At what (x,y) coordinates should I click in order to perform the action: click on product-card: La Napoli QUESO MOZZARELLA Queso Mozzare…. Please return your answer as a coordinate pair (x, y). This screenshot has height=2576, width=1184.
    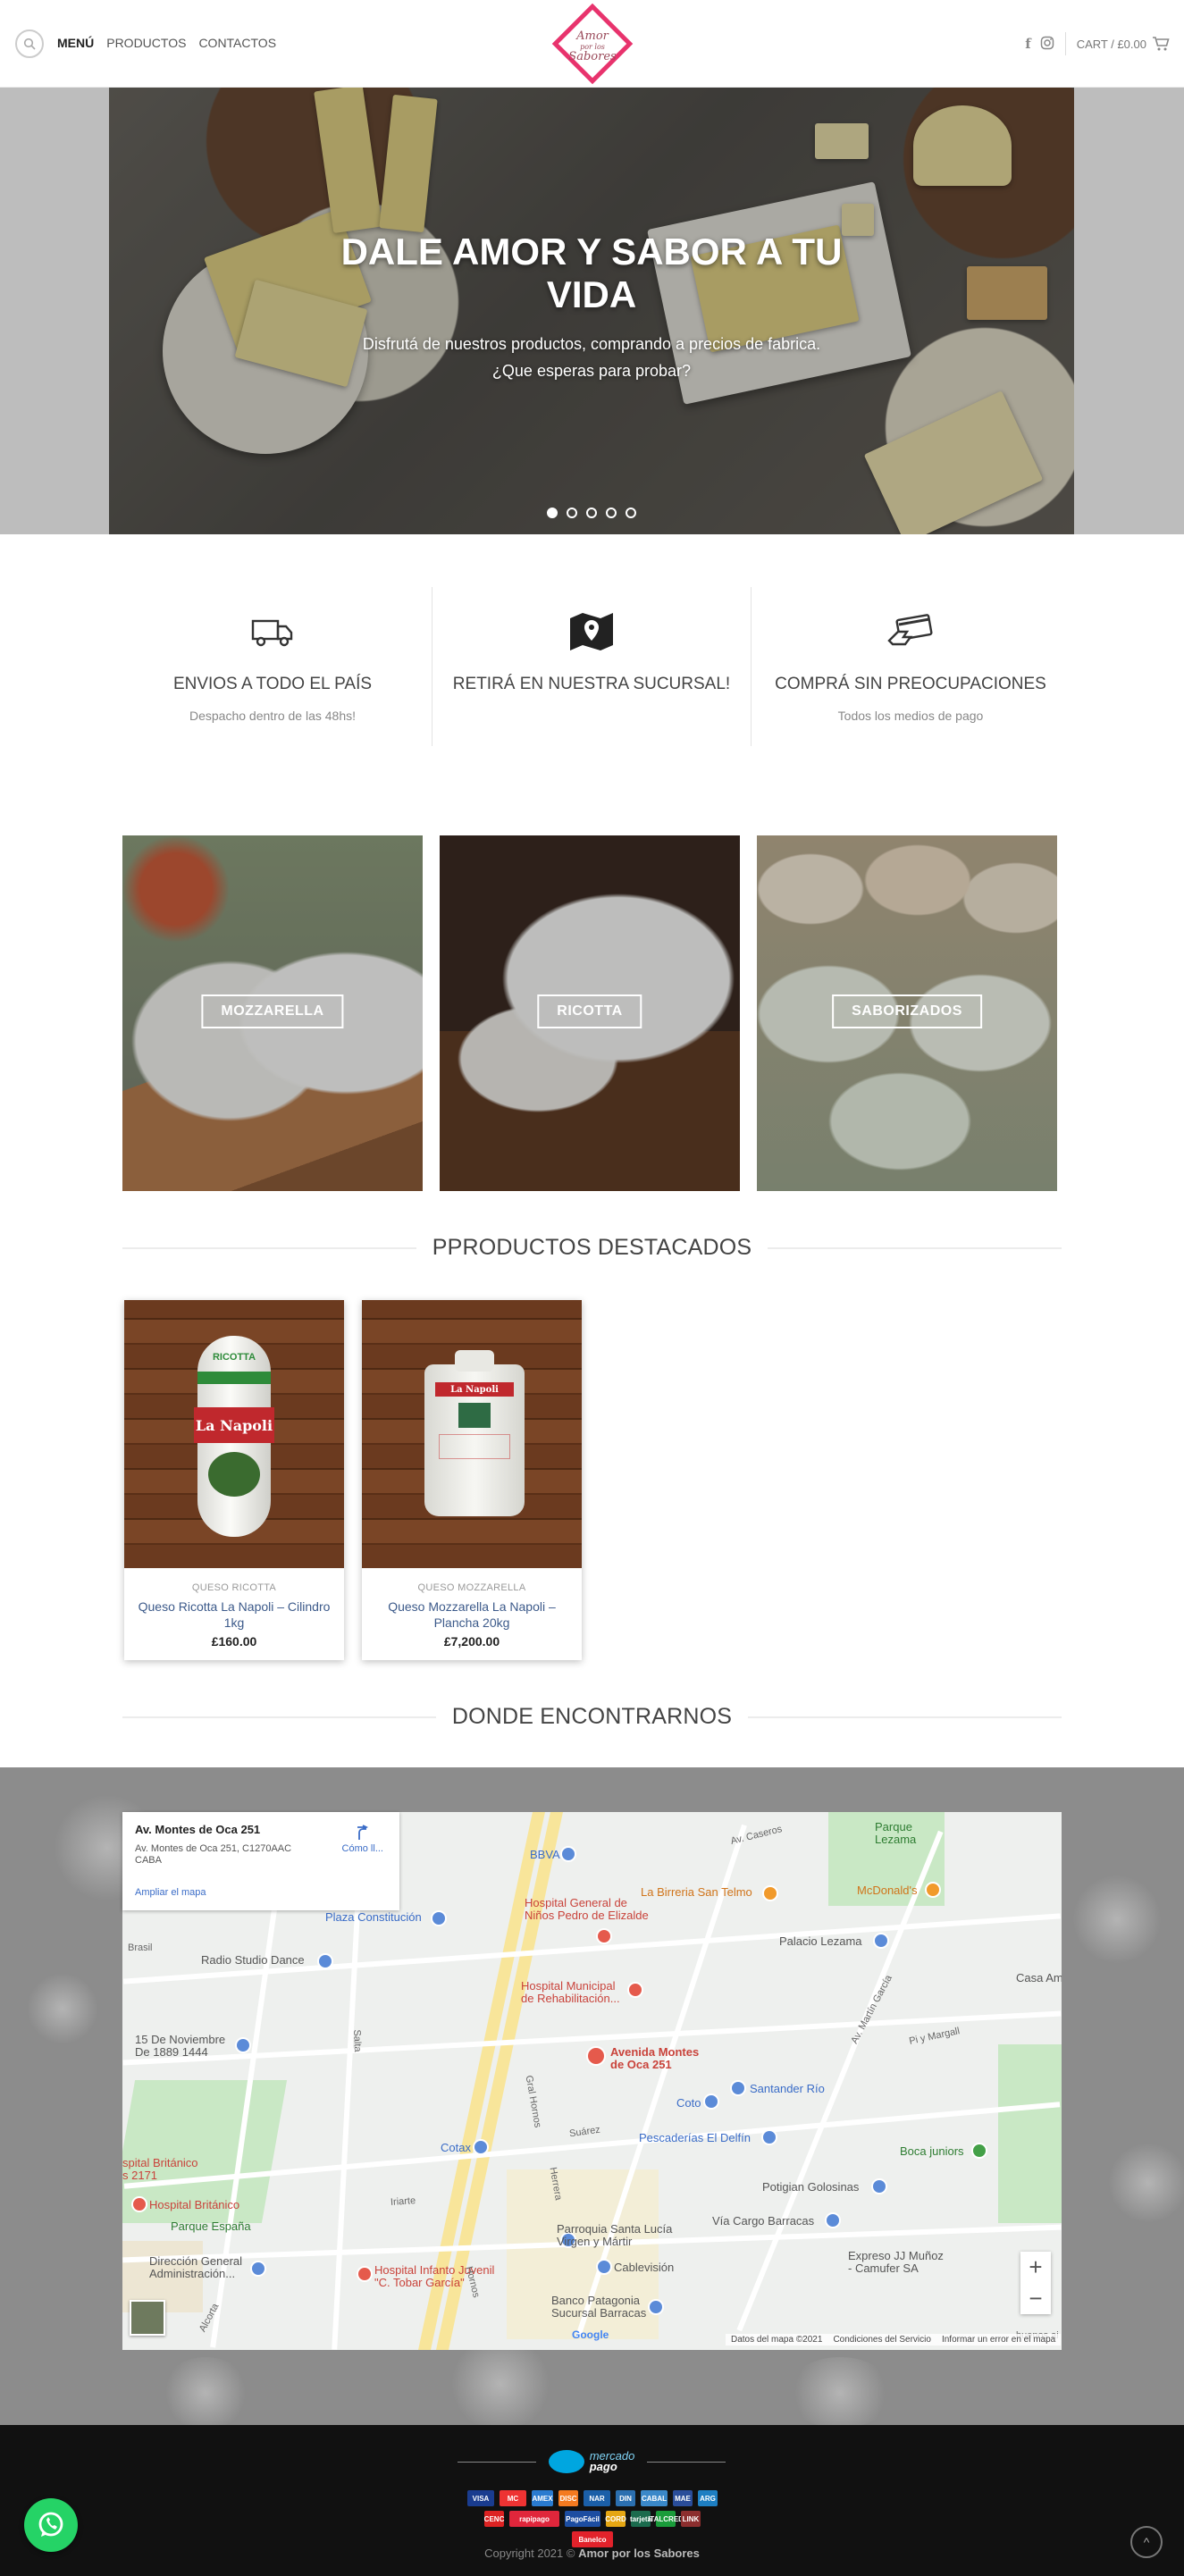
    Looking at the image, I should click on (472, 1480).